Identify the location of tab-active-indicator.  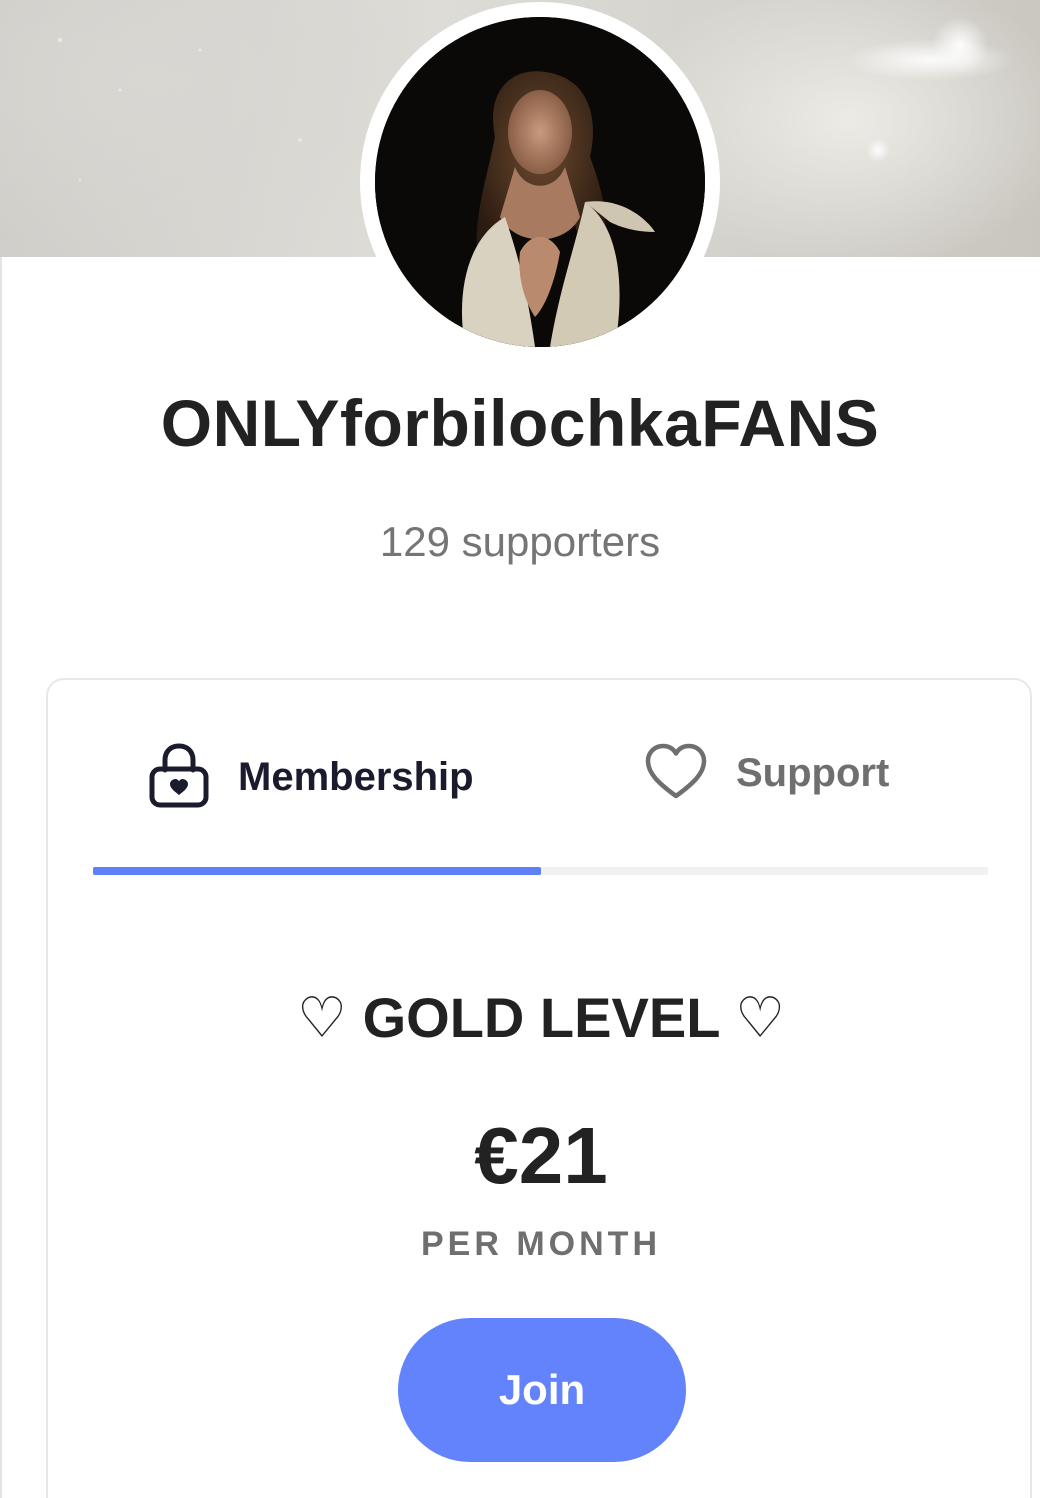
(317, 871).